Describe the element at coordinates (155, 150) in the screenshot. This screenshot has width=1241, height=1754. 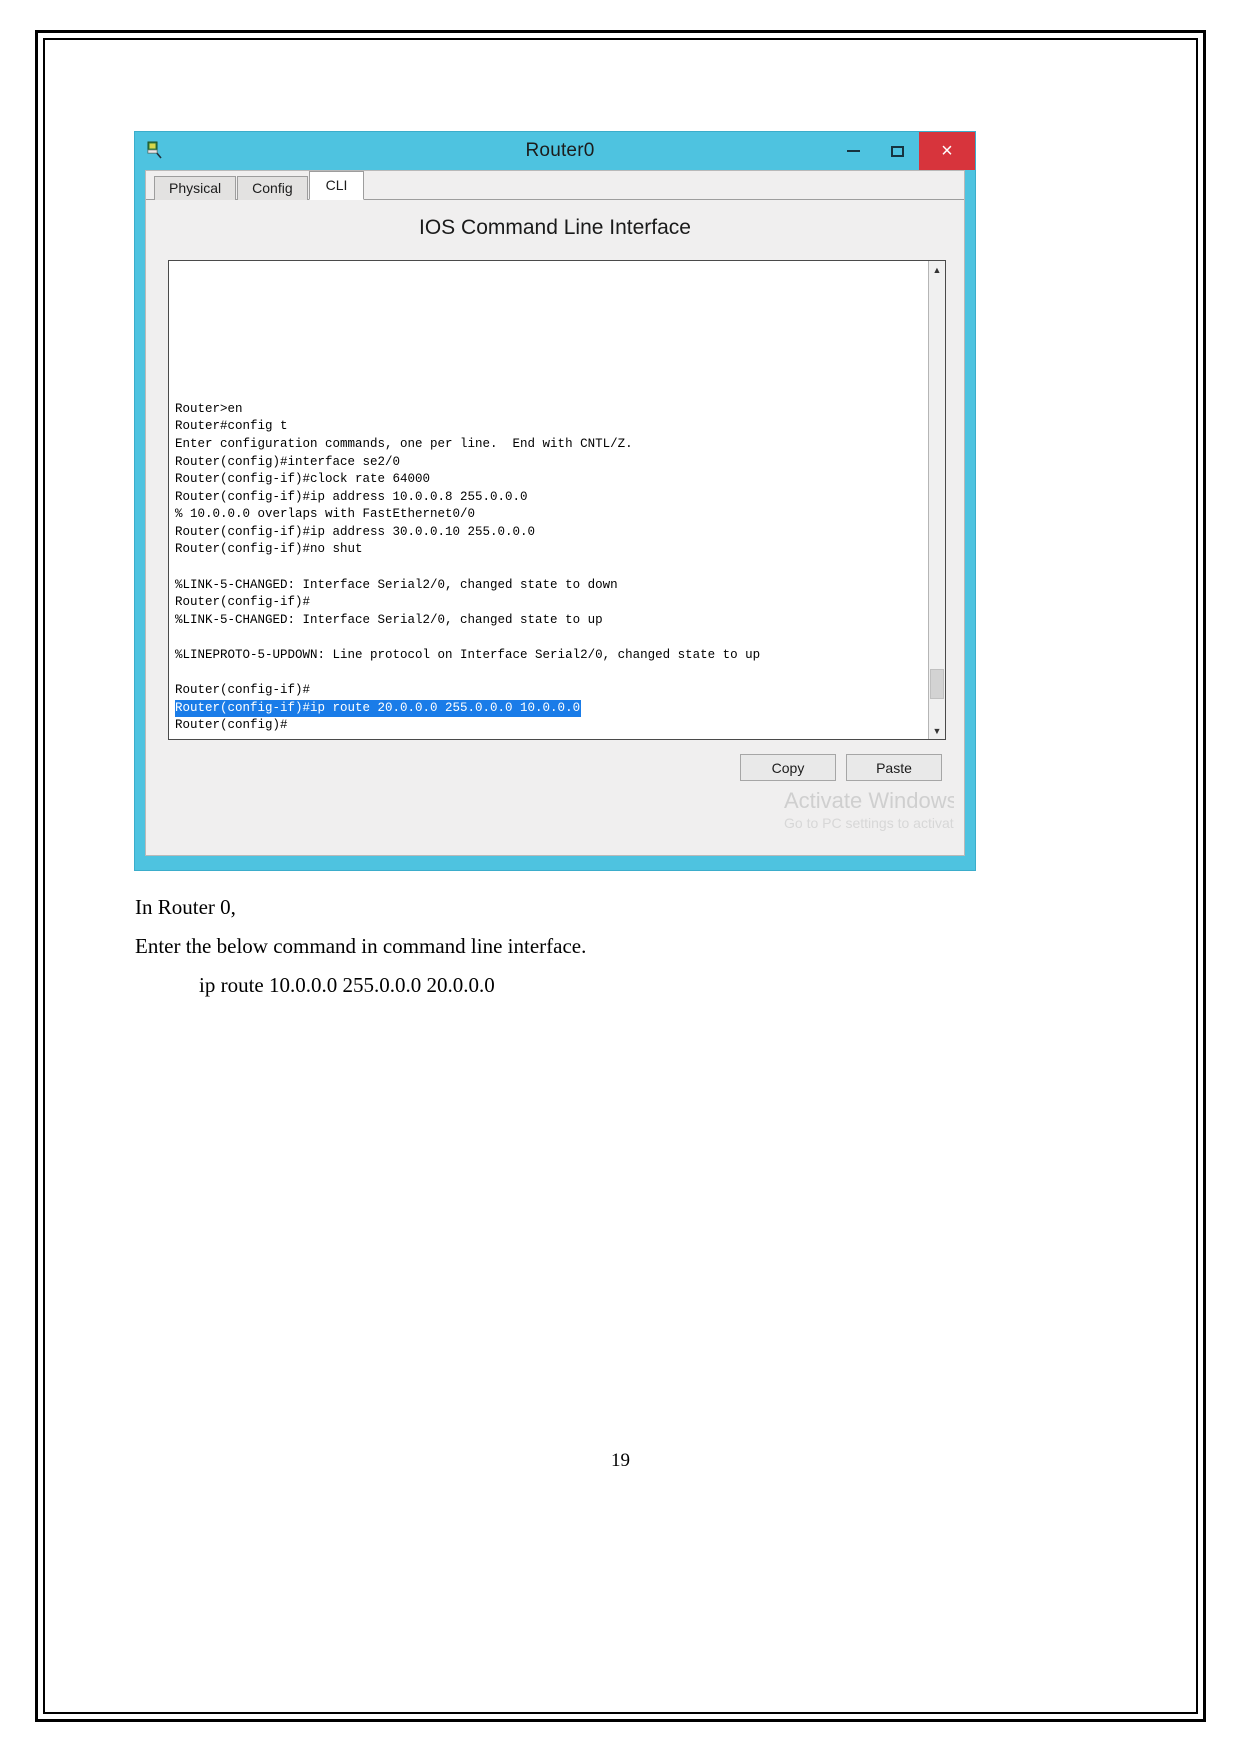
I see `packet-tracer-router-icon` at that location.